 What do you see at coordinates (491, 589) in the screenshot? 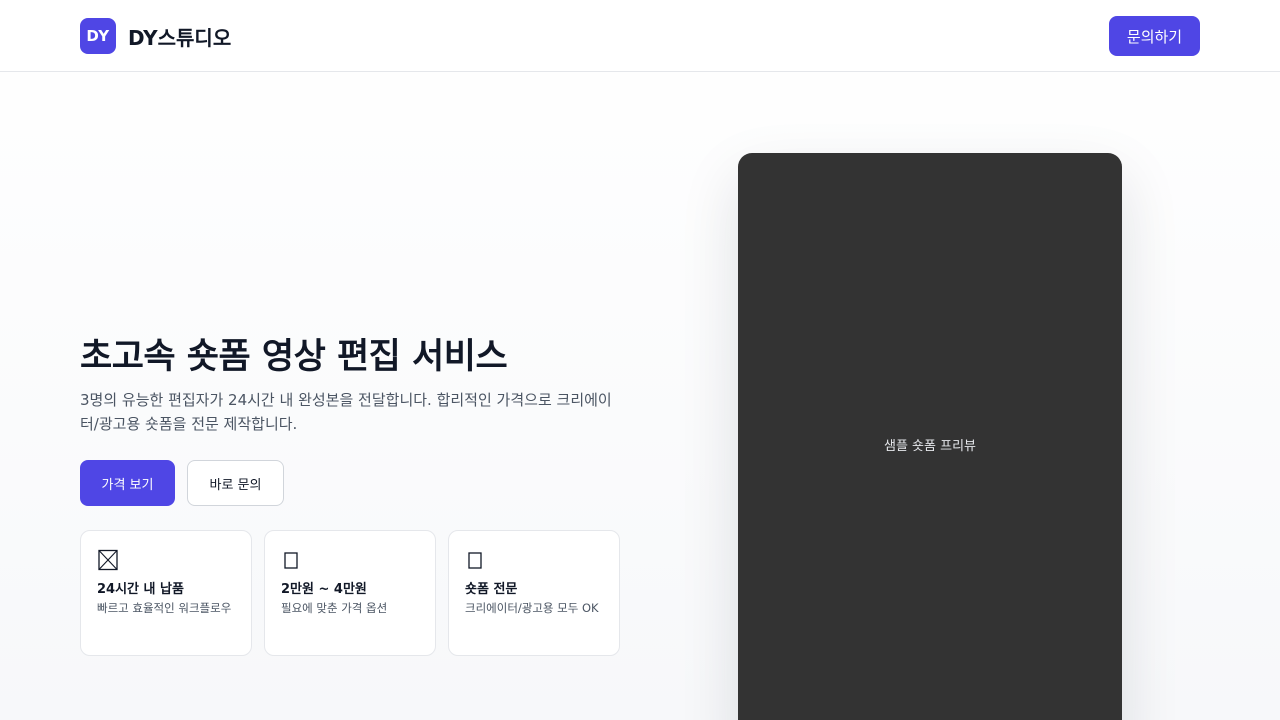
I see `feature-title: 숏폼 전문` at bounding box center [491, 589].